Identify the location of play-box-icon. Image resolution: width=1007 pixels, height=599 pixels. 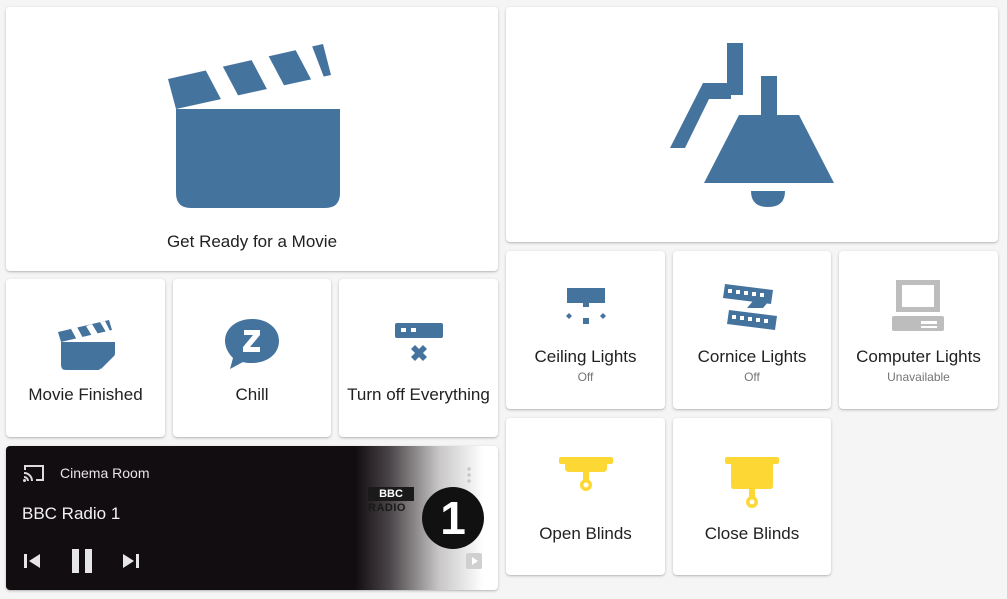
(474, 561).